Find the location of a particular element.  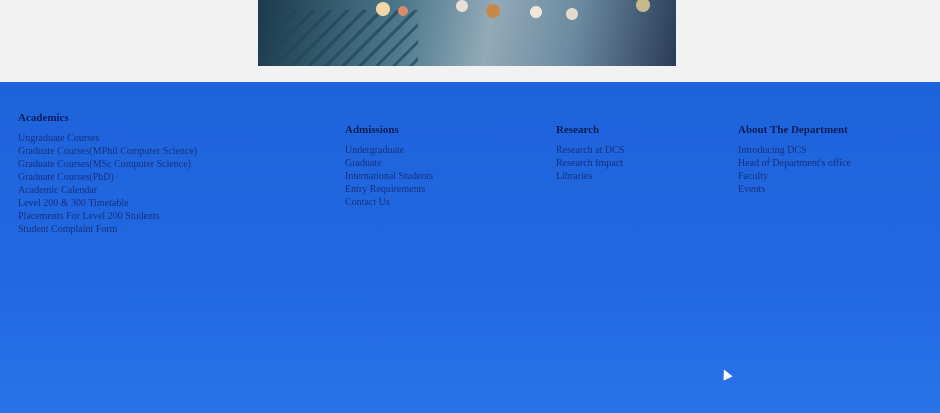

footer-heading-admissions: Admissions is located at coordinates (372, 130).